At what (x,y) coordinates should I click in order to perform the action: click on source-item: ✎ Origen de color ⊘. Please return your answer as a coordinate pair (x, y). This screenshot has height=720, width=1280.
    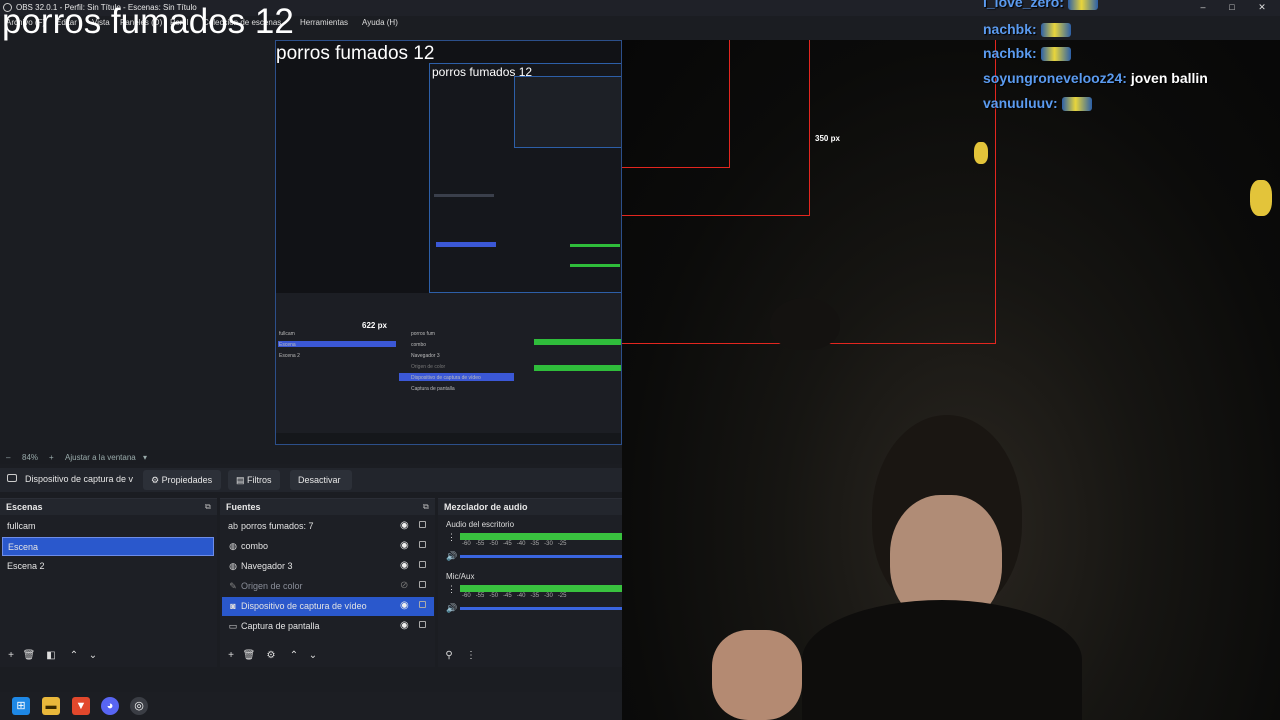
    Looking at the image, I should click on (328, 586).